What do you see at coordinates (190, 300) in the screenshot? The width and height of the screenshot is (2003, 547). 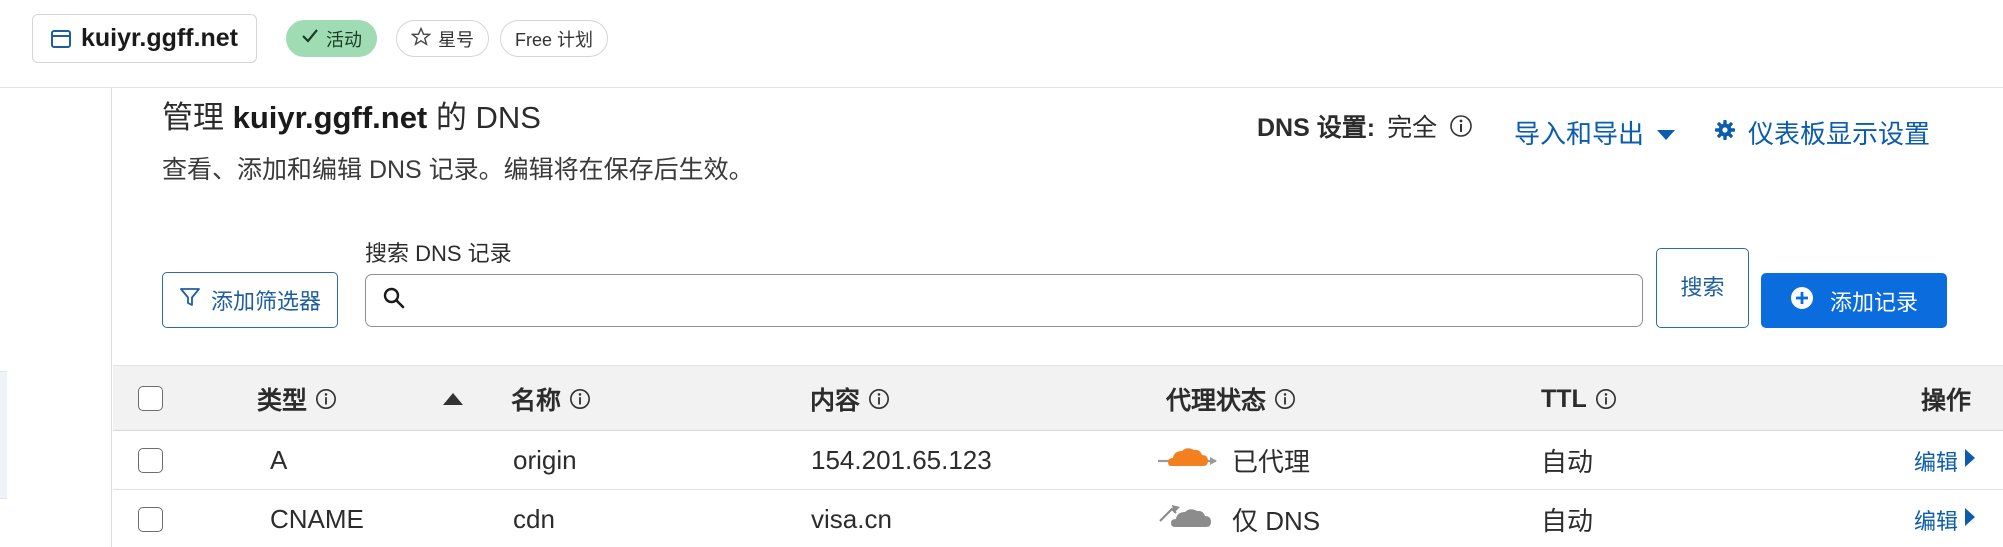 I see `filter-icon` at bounding box center [190, 300].